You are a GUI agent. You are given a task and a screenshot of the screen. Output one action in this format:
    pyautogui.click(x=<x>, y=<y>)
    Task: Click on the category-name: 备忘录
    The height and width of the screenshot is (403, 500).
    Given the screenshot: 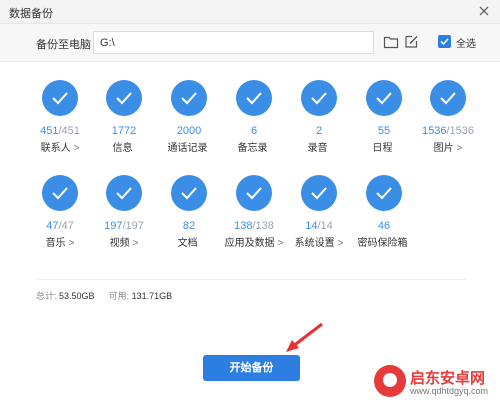 What is the action you would take?
    pyautogui.click(x=252, y=148)
    